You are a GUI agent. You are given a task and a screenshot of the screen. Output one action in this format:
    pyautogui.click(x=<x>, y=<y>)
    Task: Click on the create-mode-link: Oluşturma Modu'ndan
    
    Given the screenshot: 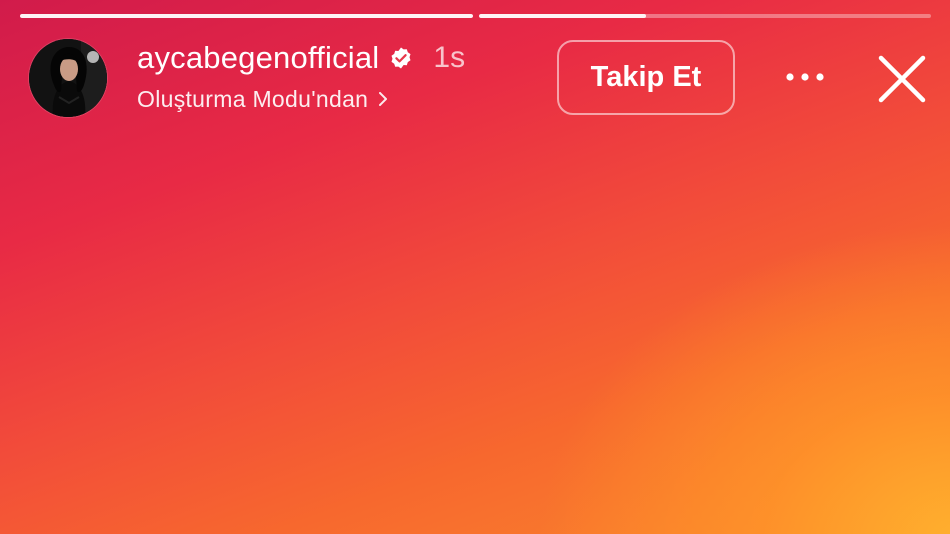 What is the action you would take?
    pyautogui.click(x=263, y=99)
    